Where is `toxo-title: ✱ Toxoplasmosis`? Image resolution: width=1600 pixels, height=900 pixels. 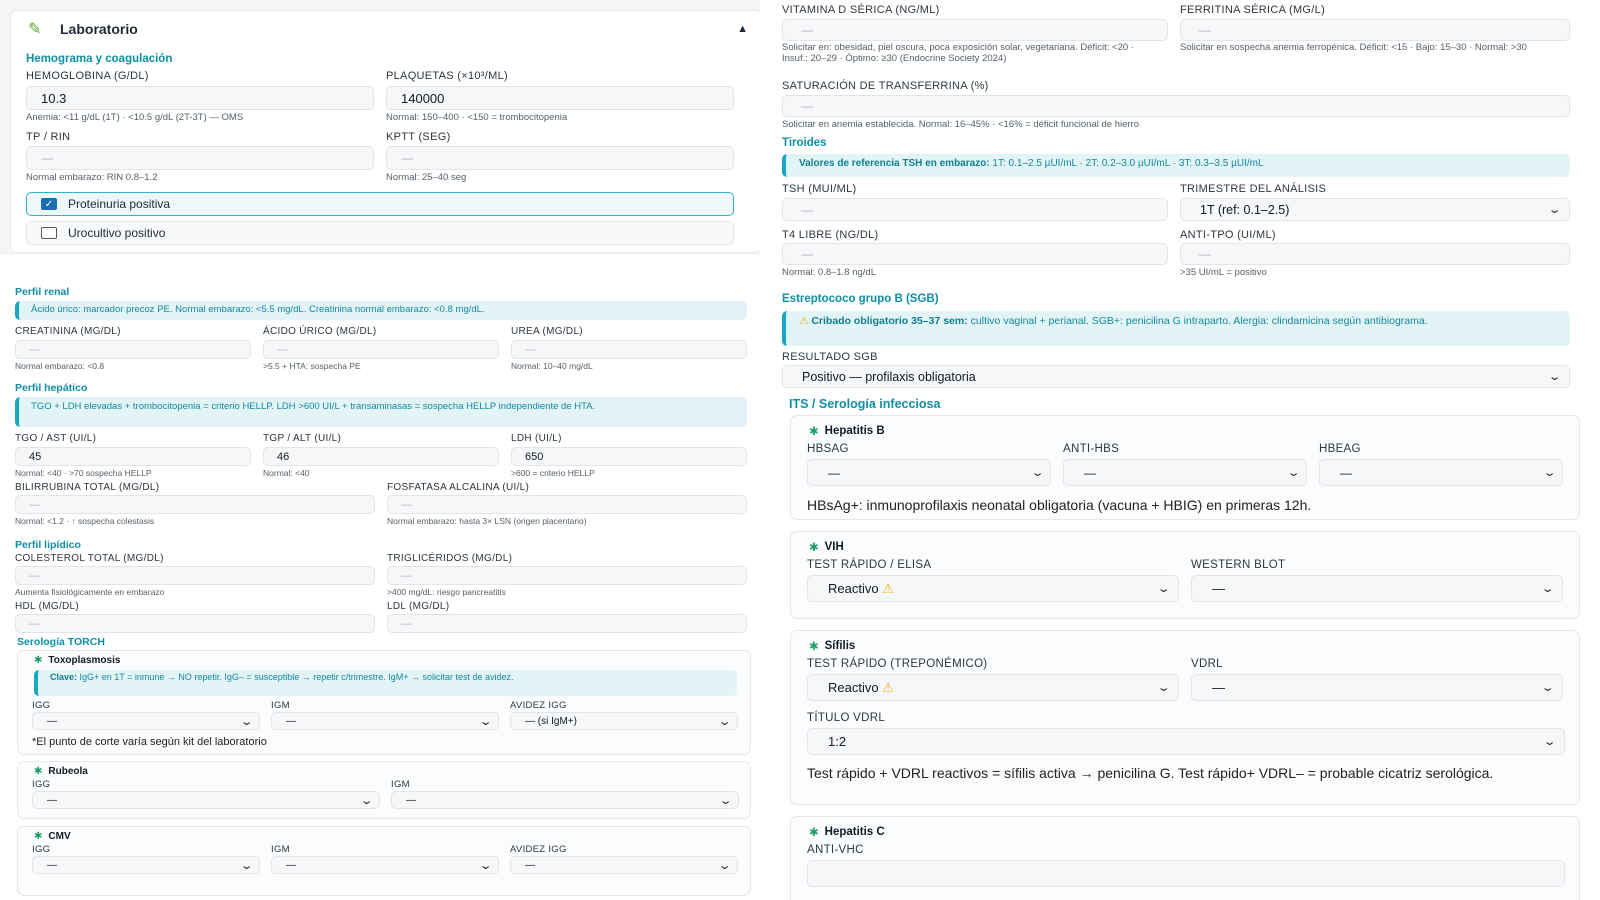
toxo-title: ✱ Toxoplasmosis is located at coordinates (77, 660).